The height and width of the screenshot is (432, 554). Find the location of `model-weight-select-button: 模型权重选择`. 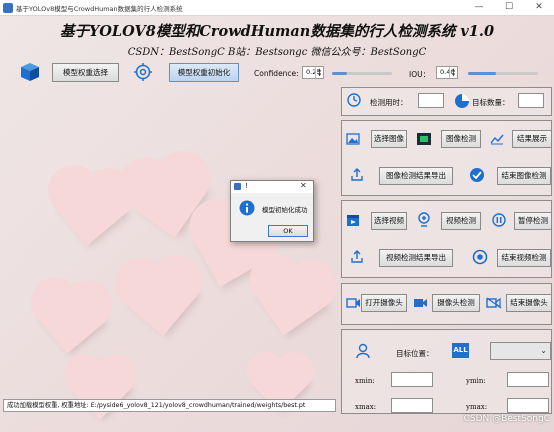

model-weight-select-button: 模型权重选择 is located at coordinates (85, 72).